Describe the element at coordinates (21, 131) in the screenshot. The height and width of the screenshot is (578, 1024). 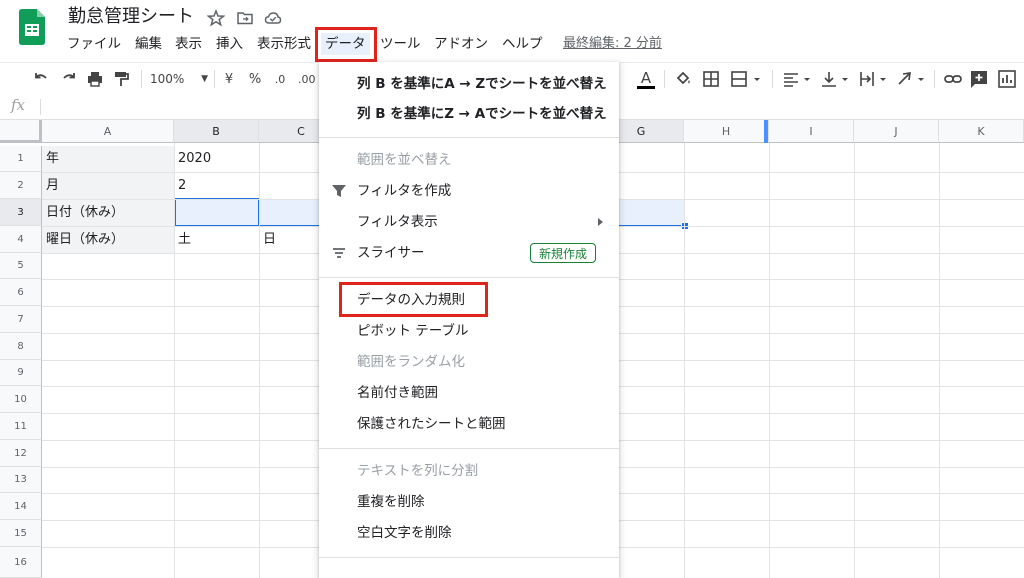
I see `select-all-corner` at that location.